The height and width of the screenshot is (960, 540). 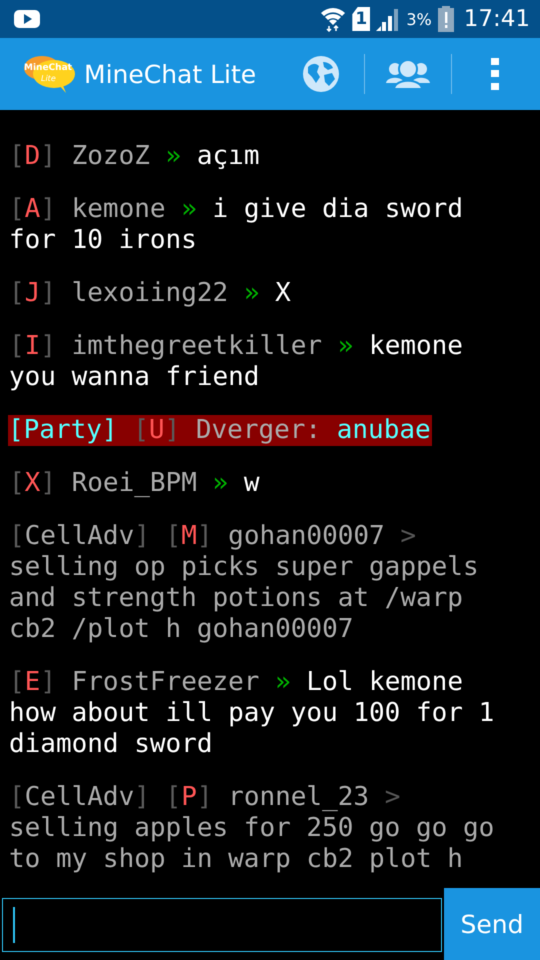 What do you see at coordinates (388, 19) in the screenshot?
I see `signal-icon` at bounding box center [388, 19].